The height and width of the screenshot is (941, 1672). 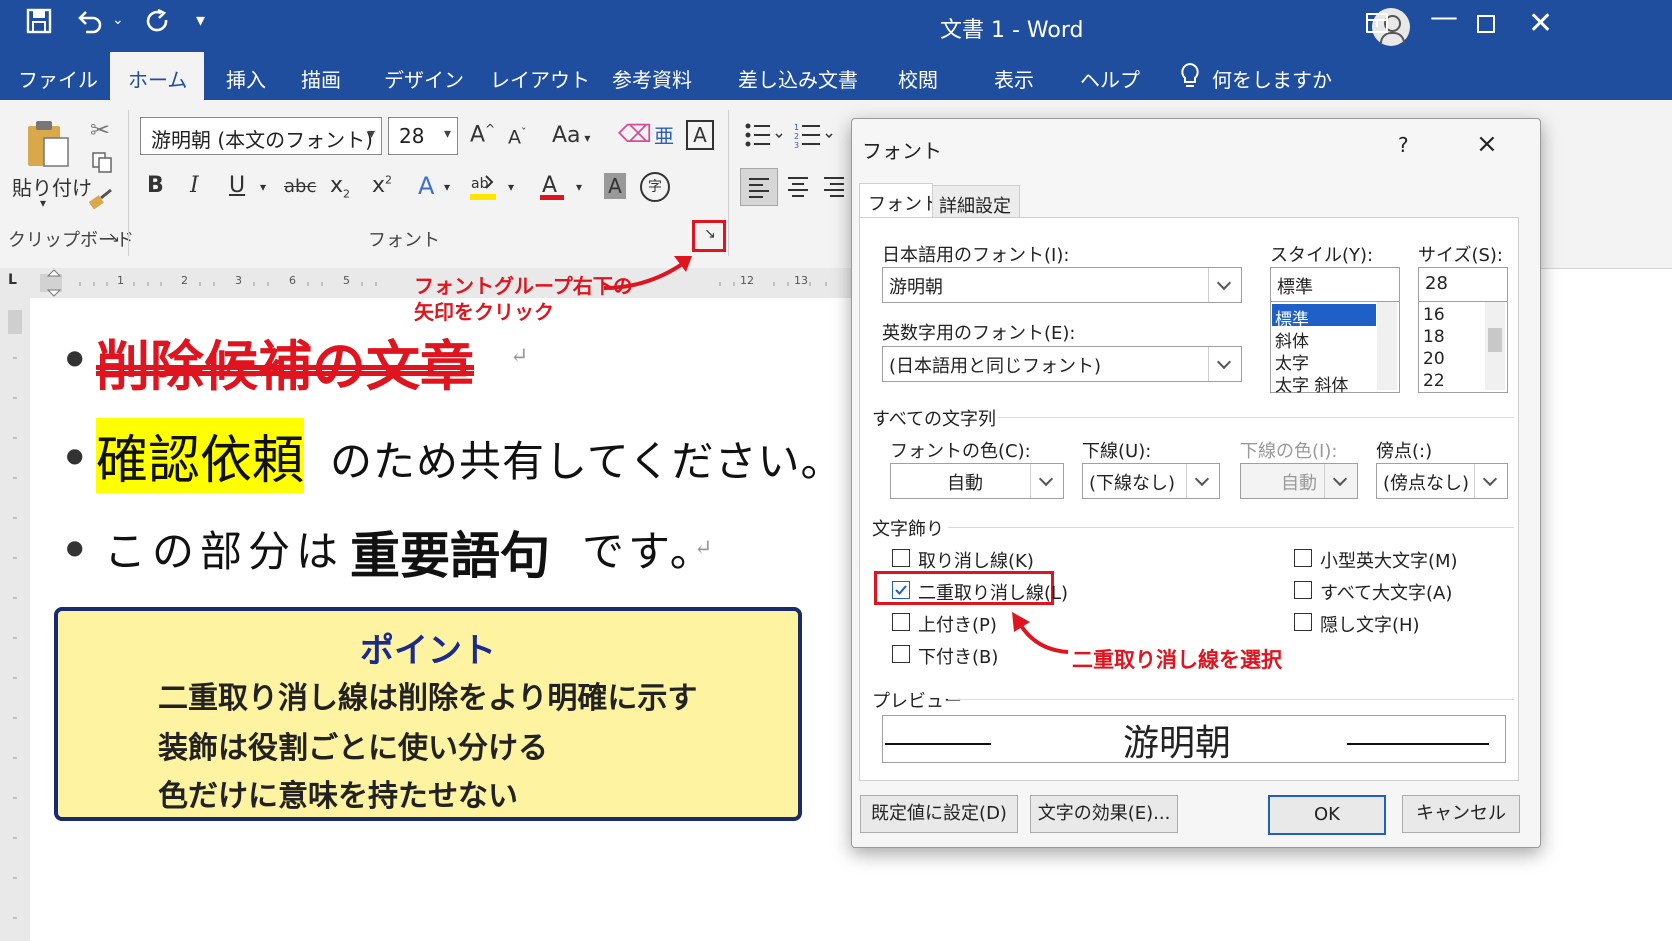 What do you see at coordinates (1151, 481) in the screenshot?
I see `underline-combo: (下線なし)` at bounding box center [1151, 481].